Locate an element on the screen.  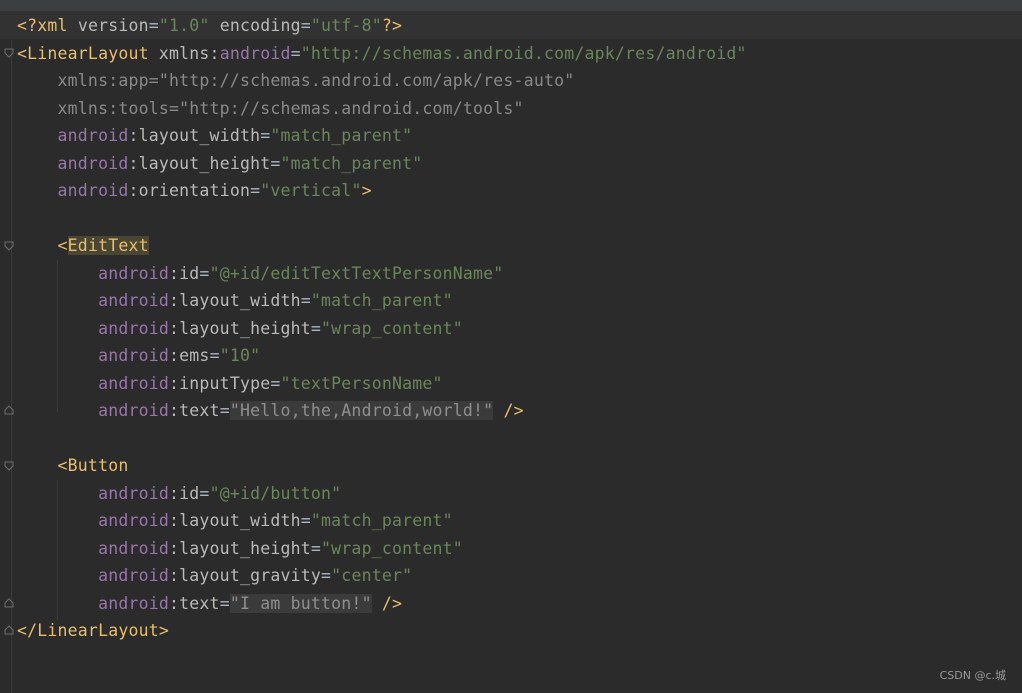
code-token: :inputType is located at coordinates (220, 383).